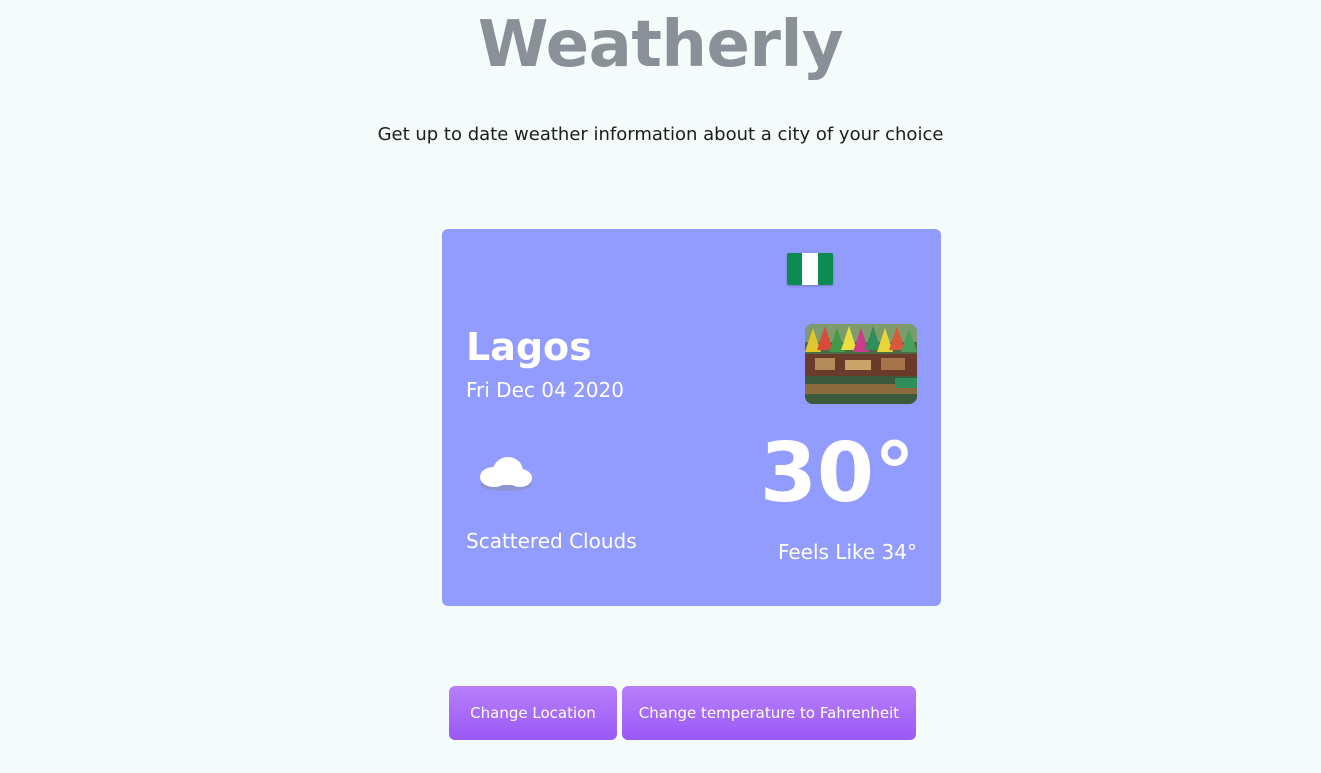 This screenshot has width=1321, height=773. What do you see at coordinates (529, 347) in the screenshot?
I see `city-name: Lagos` at bounding box center [529, 347].